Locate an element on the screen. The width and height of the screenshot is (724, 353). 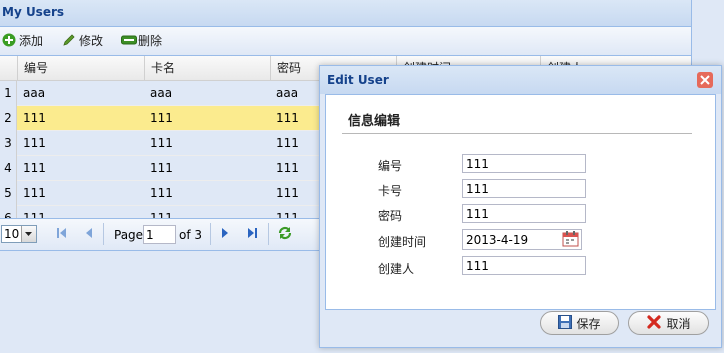
next-page-icon is located at coordinates (225, 234).